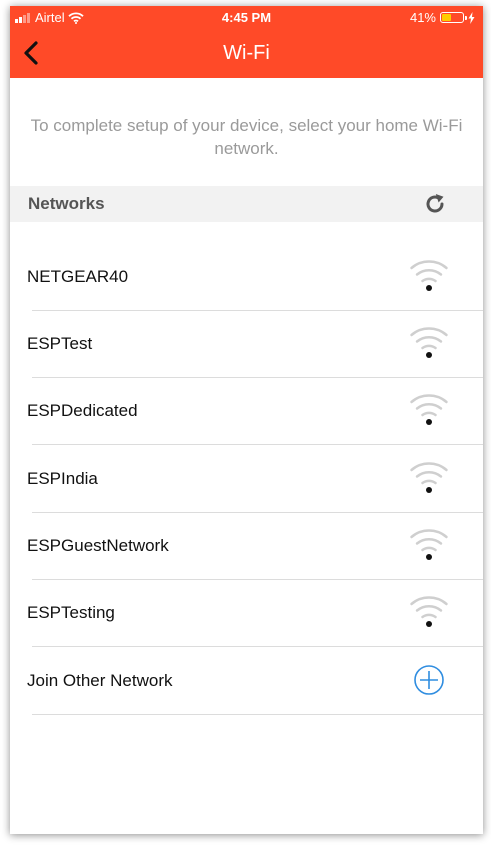 Image resolution: width=491 pixels, height=847 pixels. Describe the element at coordinates (71, 612) in the screenshot. I see `network-name: ESPTesting` at that location.